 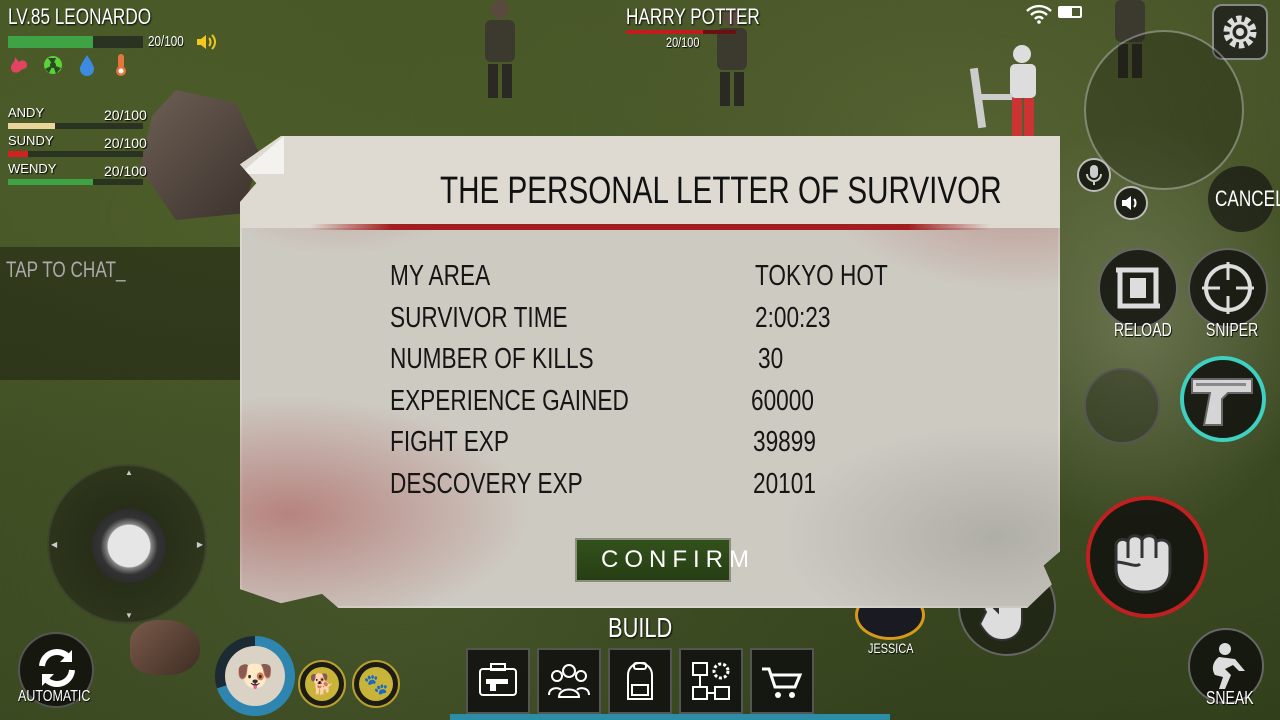 I want to click on sound-toggle-button, so click(x=1131, y=203).